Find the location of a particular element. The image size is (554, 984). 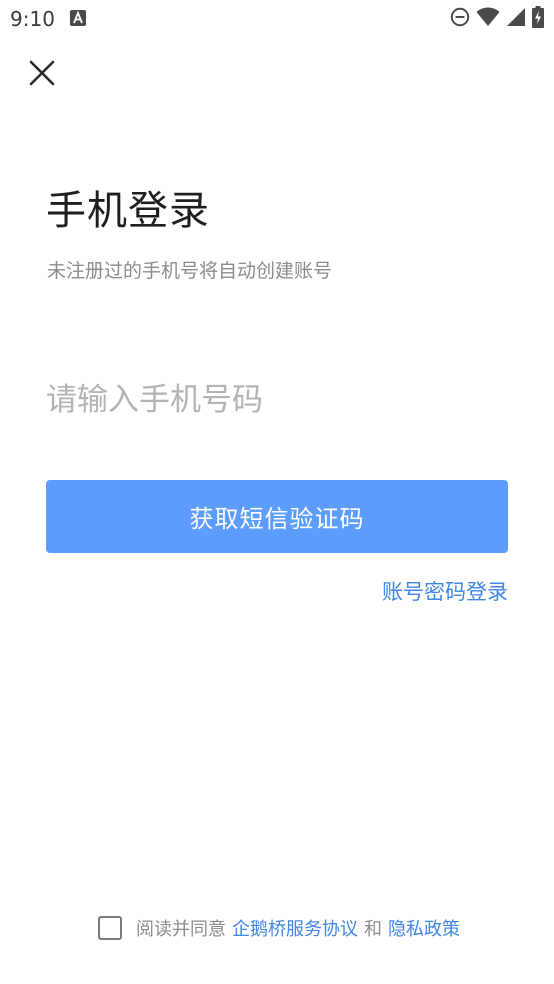

battery-charging-icon is located at coordinates (538, 19).